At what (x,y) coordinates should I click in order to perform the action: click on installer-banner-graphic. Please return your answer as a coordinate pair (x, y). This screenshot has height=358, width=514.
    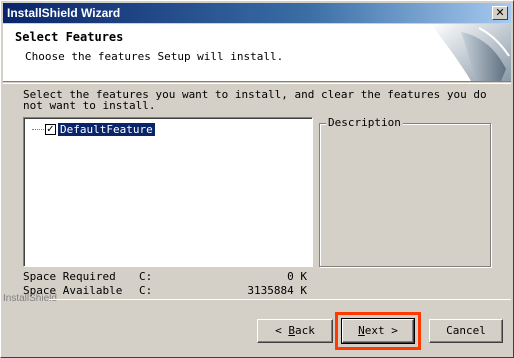
    Looking at the image, I should click on (471, 52).